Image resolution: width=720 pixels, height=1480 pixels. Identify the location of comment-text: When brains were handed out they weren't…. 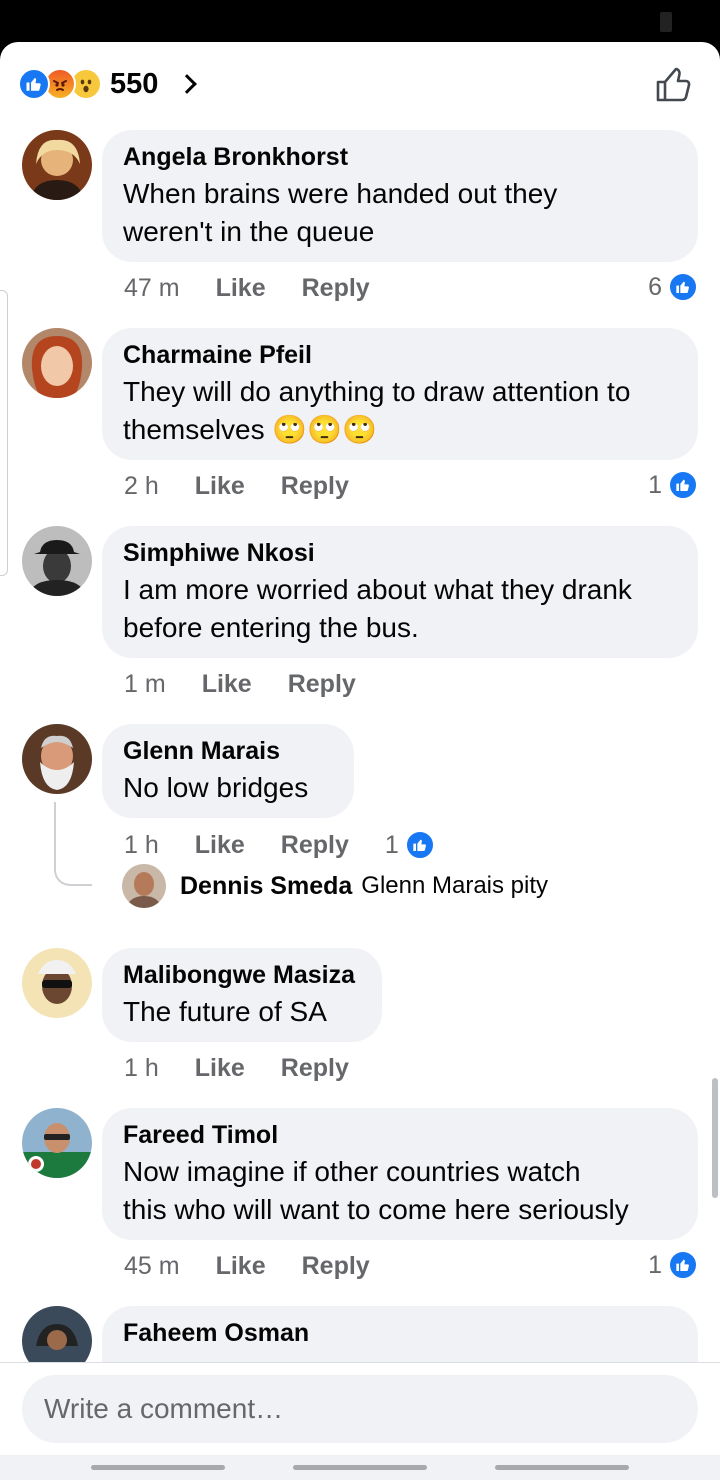
(340, 212).